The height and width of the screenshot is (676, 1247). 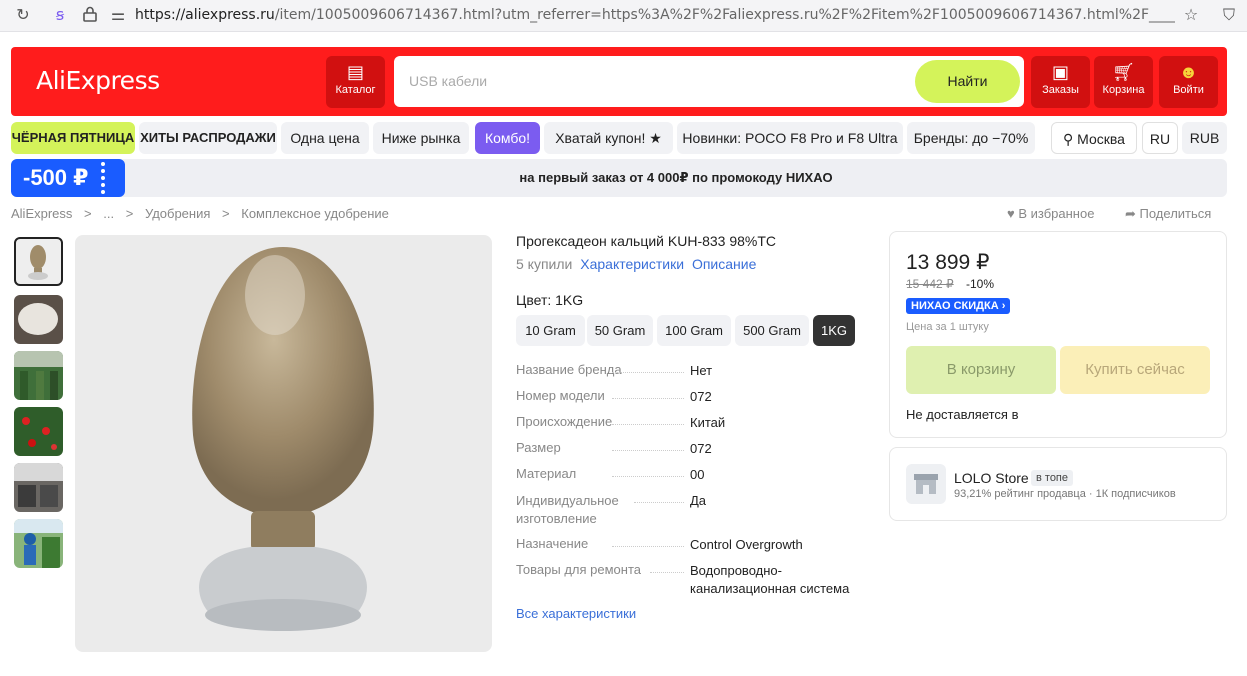 I want to click on extension-icon: ꞩ, so click(x=60, y=16).